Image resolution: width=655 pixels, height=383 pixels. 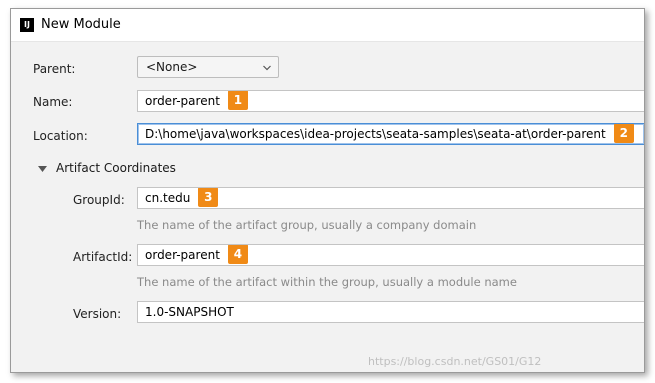 What do you see at coordinates (208, 197) in the screenshot?
I see `step-badge-3: 3` at bounding box center [208, 197].